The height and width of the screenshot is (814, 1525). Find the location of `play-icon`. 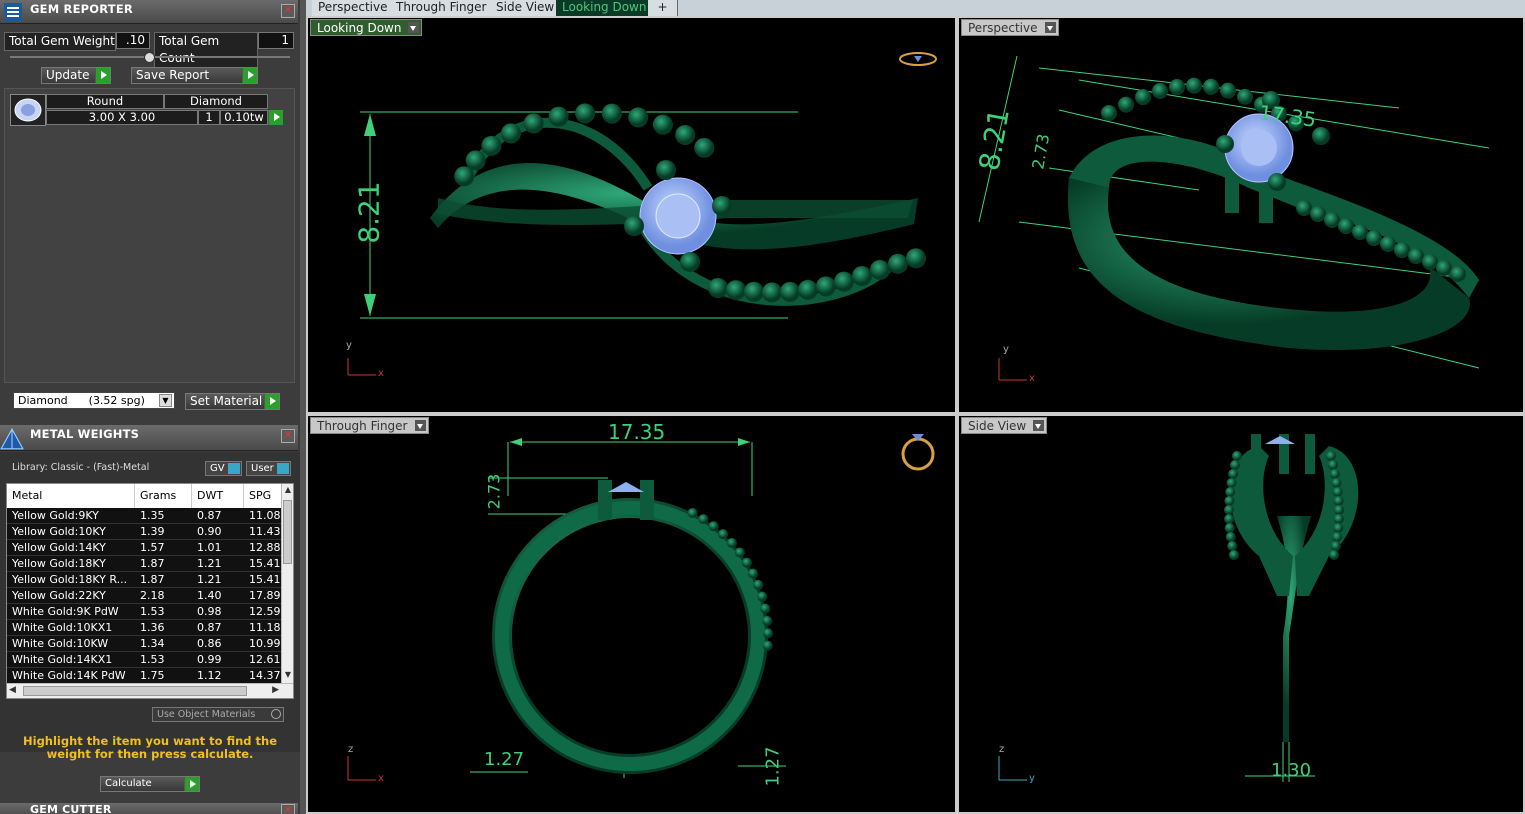

play-icon is located at coordinates (191, 784).